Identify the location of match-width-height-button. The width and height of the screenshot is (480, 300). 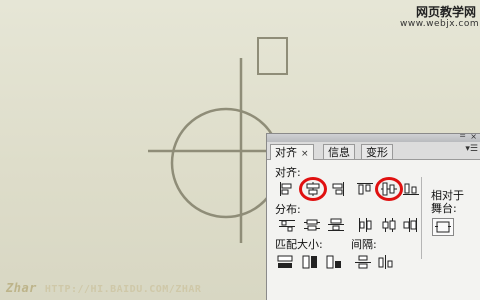
(334, 262).